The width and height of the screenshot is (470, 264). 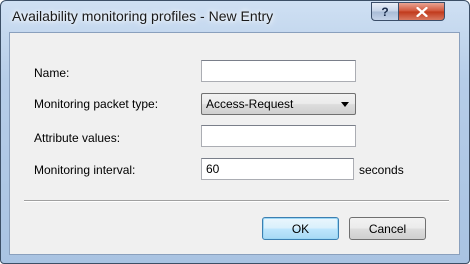 I want to click on name-label: Name:, so click(x=52, y=73).